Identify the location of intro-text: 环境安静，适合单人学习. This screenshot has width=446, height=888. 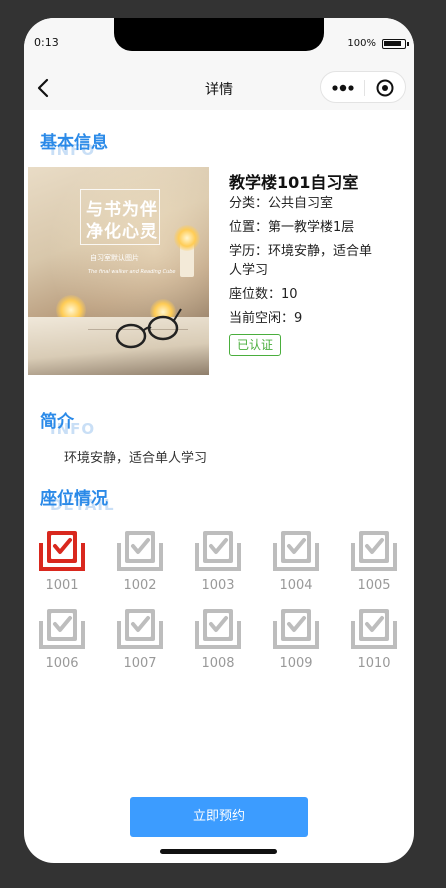
(136, 458).